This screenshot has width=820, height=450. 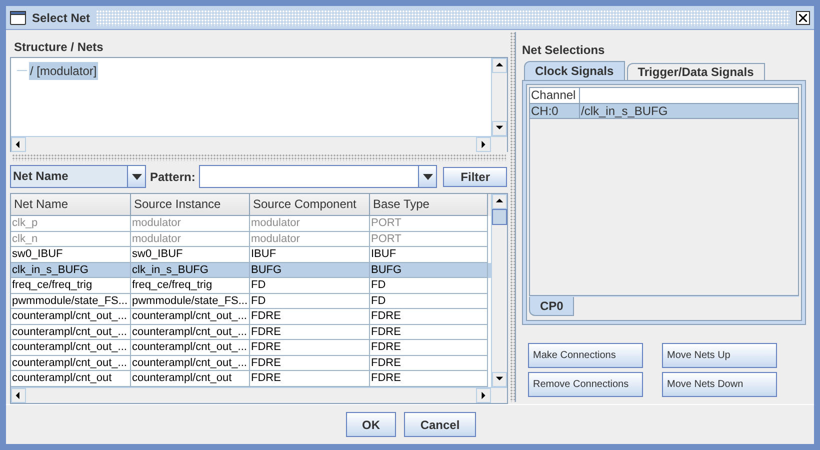 What do you see at coordinates (310, 205) in the screenshot?
I see `column-header: Source Component` at bounding box center [310, 205].